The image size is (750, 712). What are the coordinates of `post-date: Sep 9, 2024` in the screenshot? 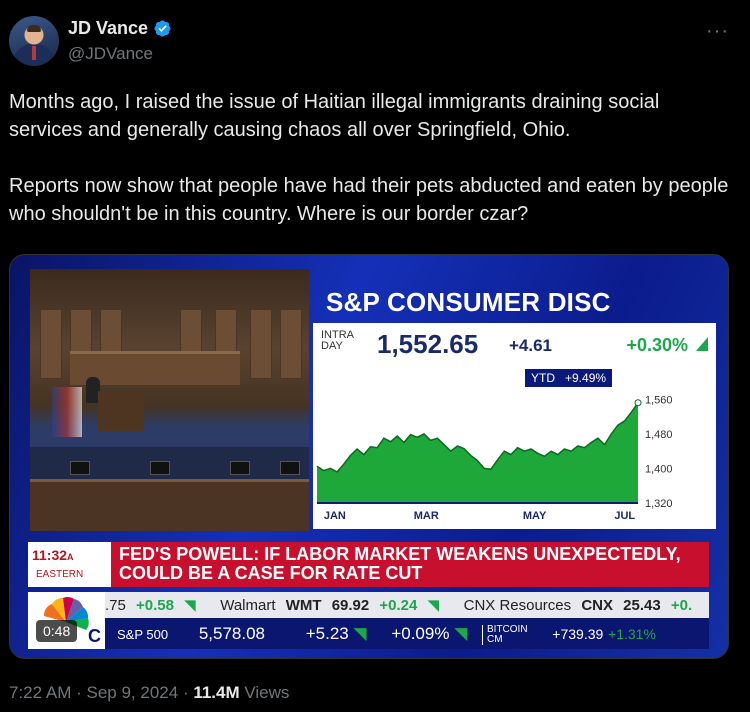 It's located at (133, 692).